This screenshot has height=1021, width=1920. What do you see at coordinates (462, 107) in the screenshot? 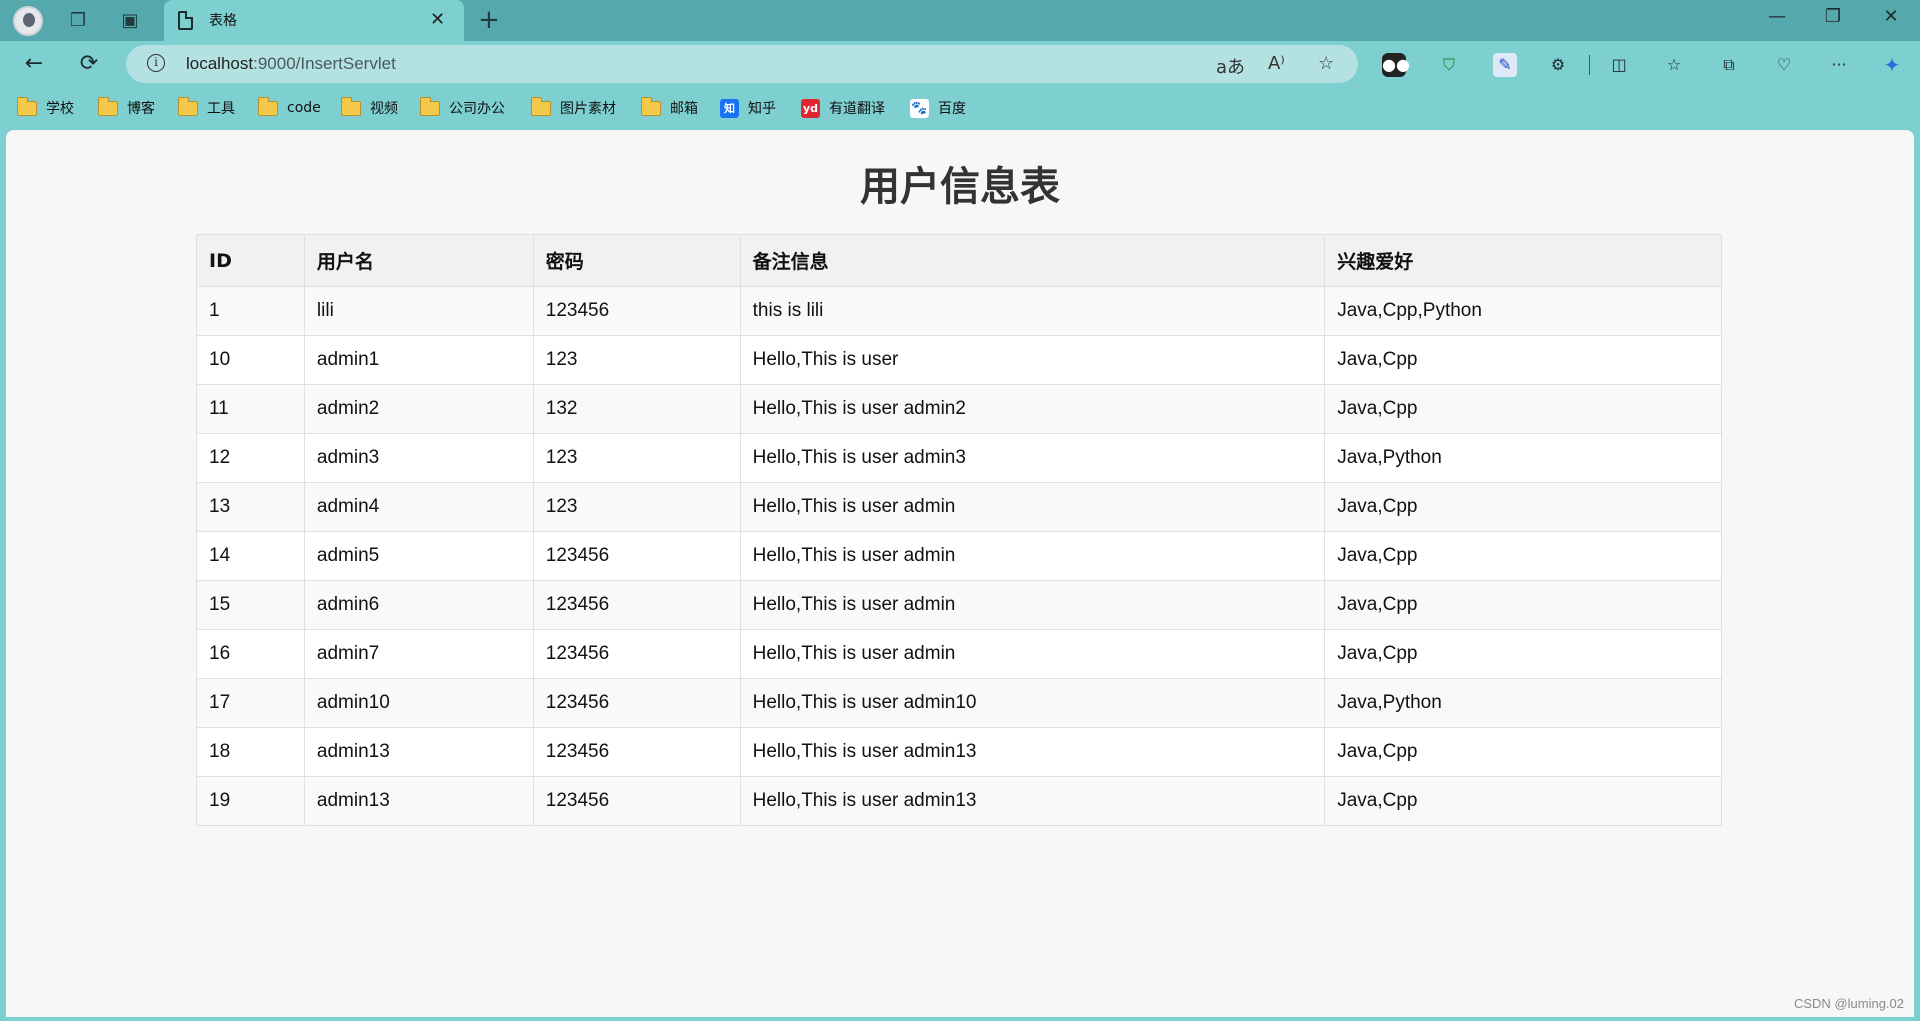
I see `bookmark-folder-office: 公司办公` at bounding box center [462, 107].